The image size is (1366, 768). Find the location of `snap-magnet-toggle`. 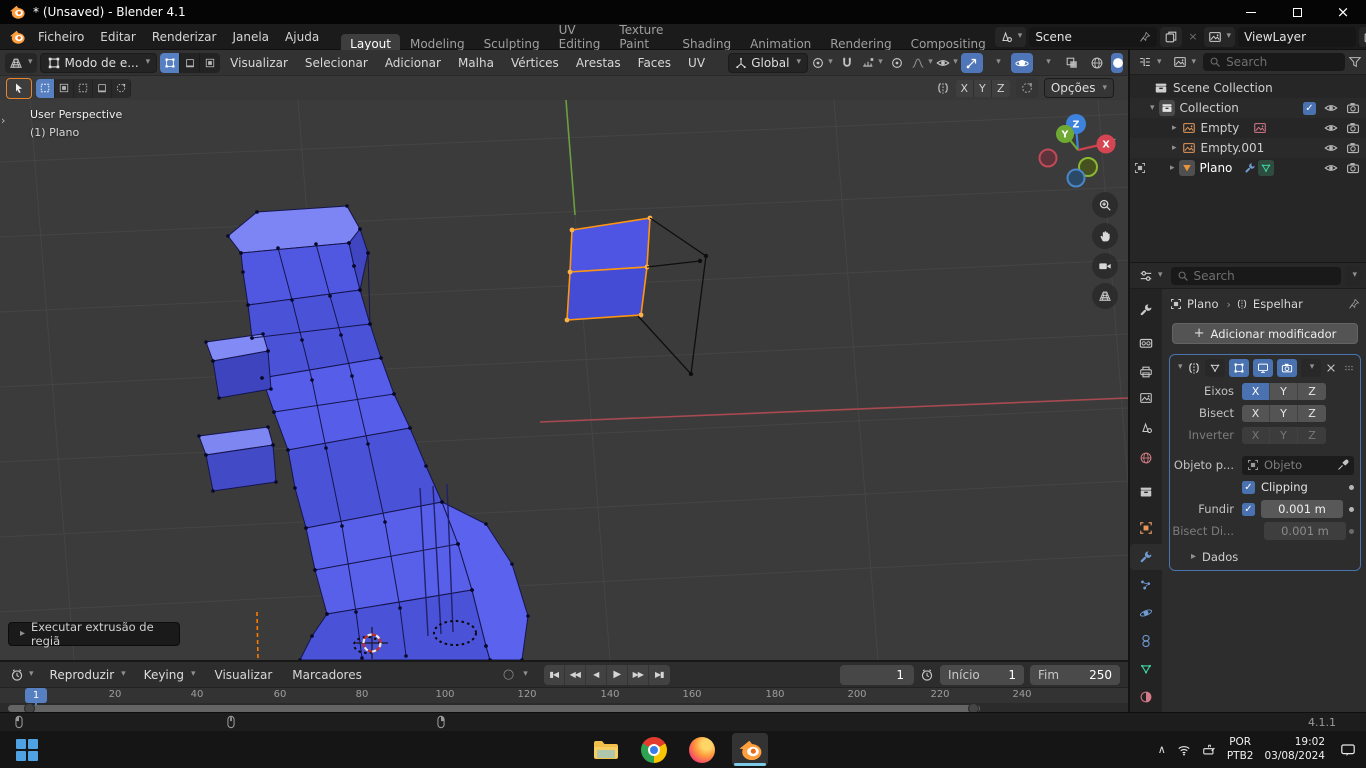

snap-magnet-toggle is located at coordinates (847, 63).